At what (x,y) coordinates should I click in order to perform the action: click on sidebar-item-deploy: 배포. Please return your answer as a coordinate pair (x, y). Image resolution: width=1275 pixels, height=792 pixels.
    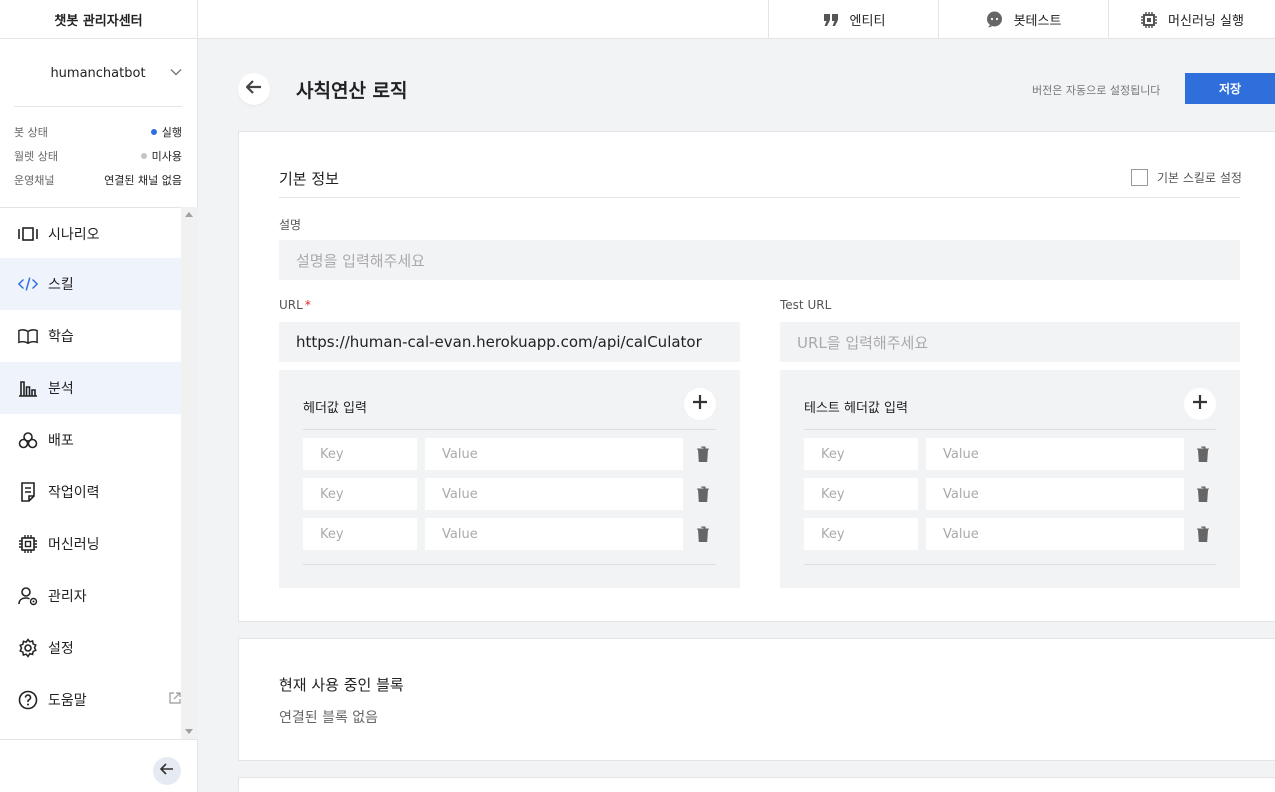
    Looking at the image, I should click on (90, 440).